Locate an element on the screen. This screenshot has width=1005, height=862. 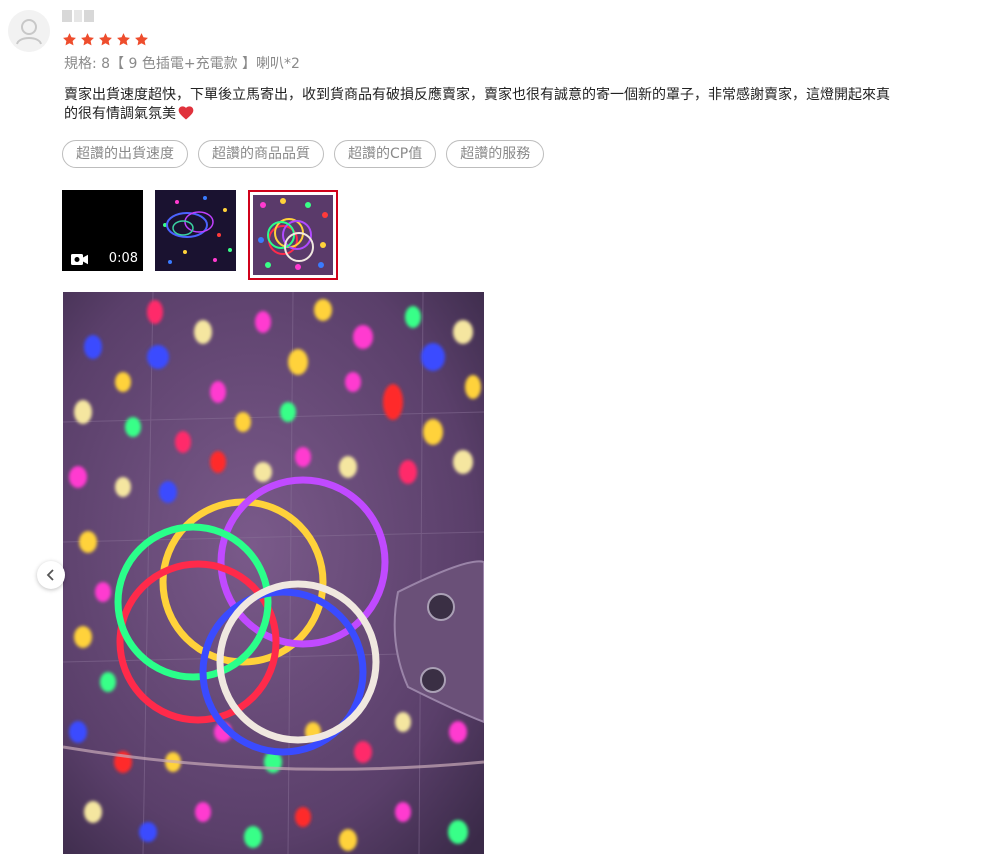
product-variant: 規格: 8【 9 色插電+充電款 】喇叭*2 is located at coordinates (182, 64).